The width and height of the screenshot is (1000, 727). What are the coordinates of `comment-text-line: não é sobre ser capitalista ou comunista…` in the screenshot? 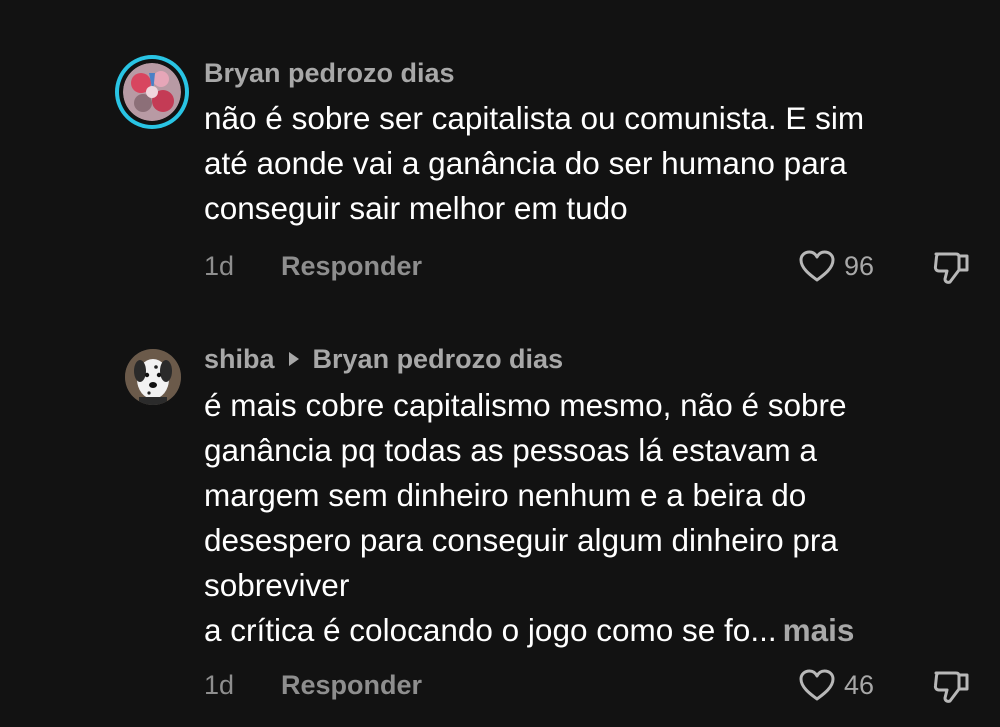 It's located at (534, 118).